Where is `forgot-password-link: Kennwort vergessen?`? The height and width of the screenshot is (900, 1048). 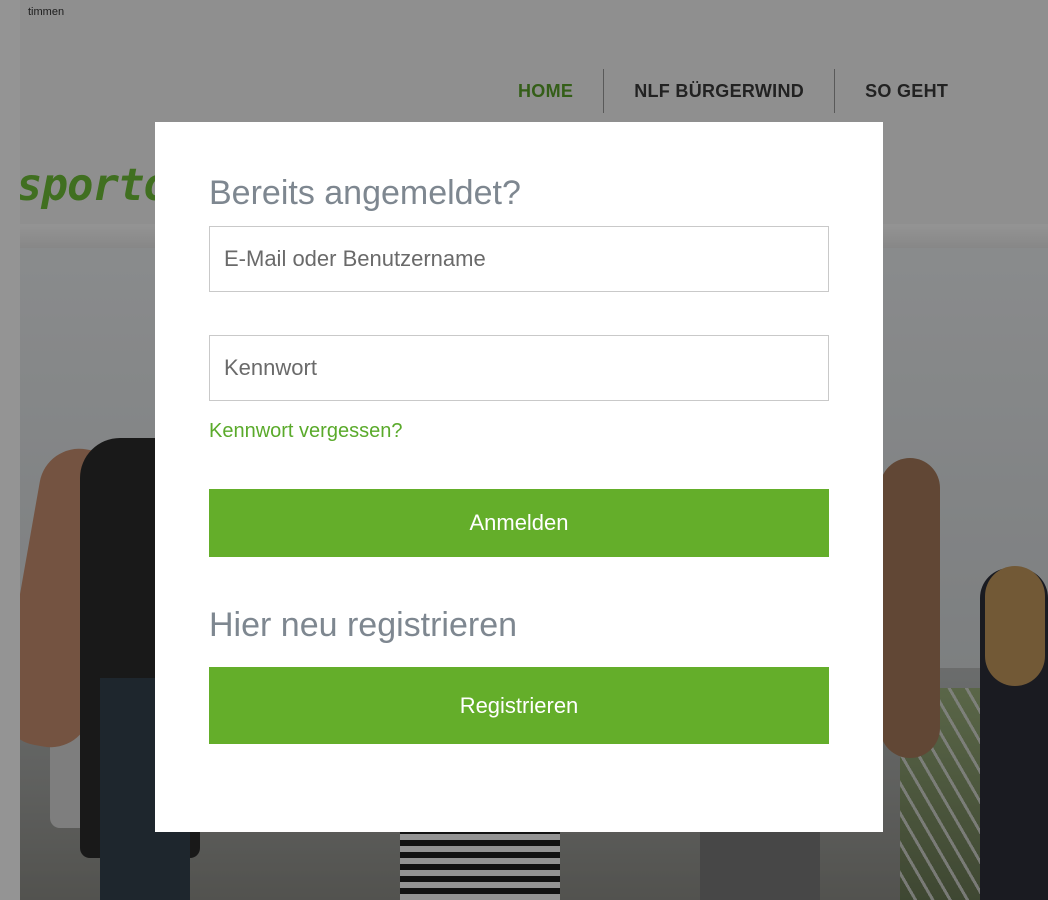
forgot-password-link: Kennwort vergessen? is located at coordinates (305, 431).